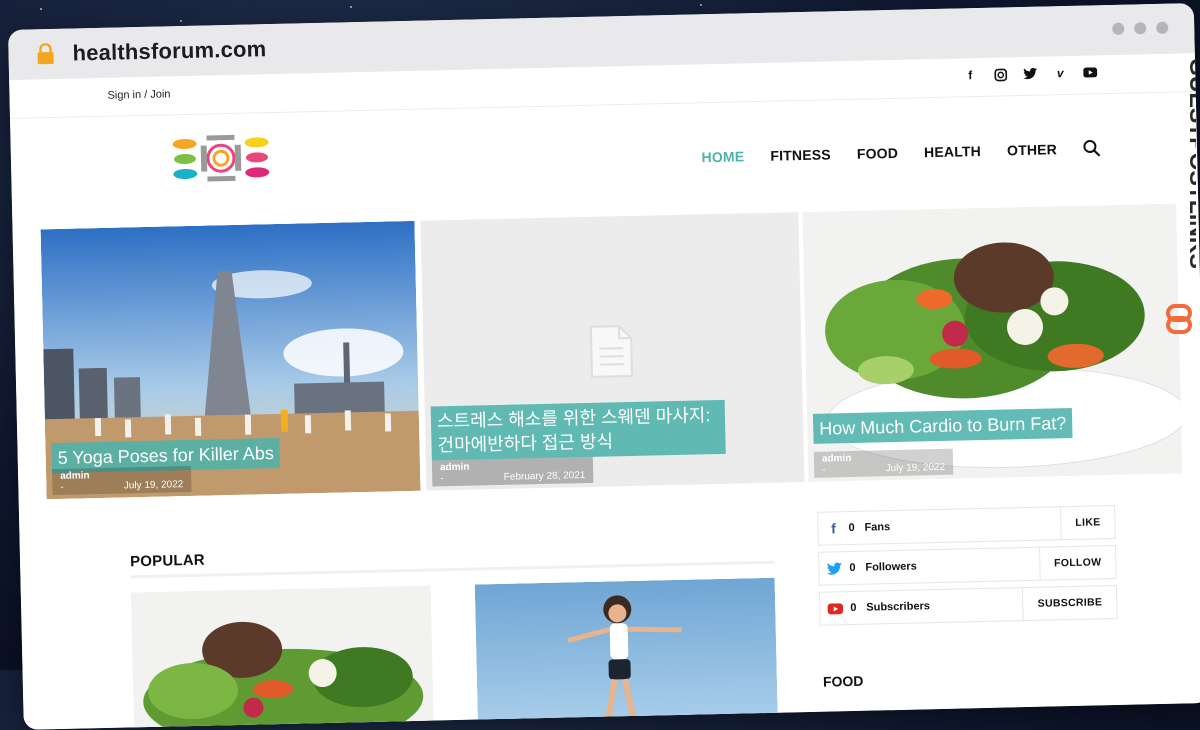 The image size is (1200, 730). I want to click on document-placeholder-icon, so click(611, 351).